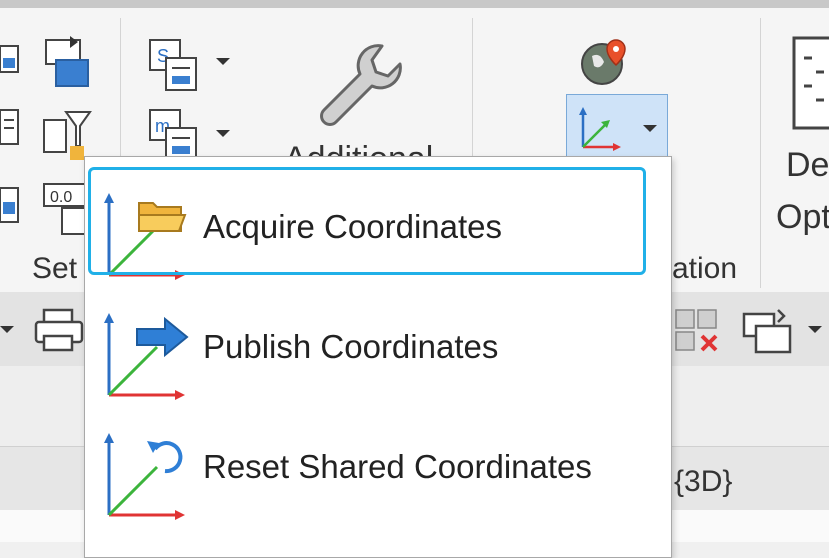 This screenshot has width=829, height=558. What do you see at coordinates (760, 153) in the screenshot?
I see `panel-divider` at bounding box center [760, 153].